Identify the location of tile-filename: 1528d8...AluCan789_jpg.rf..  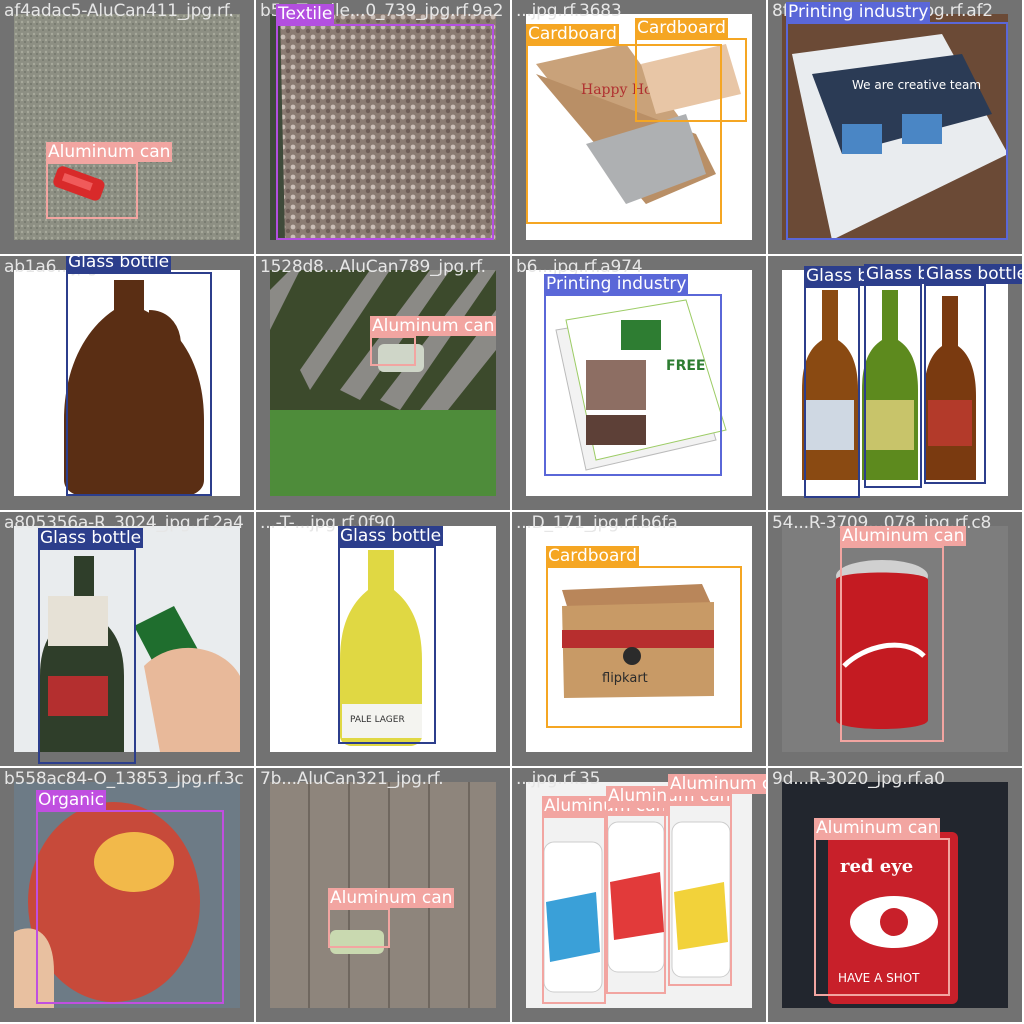
(373, 267).